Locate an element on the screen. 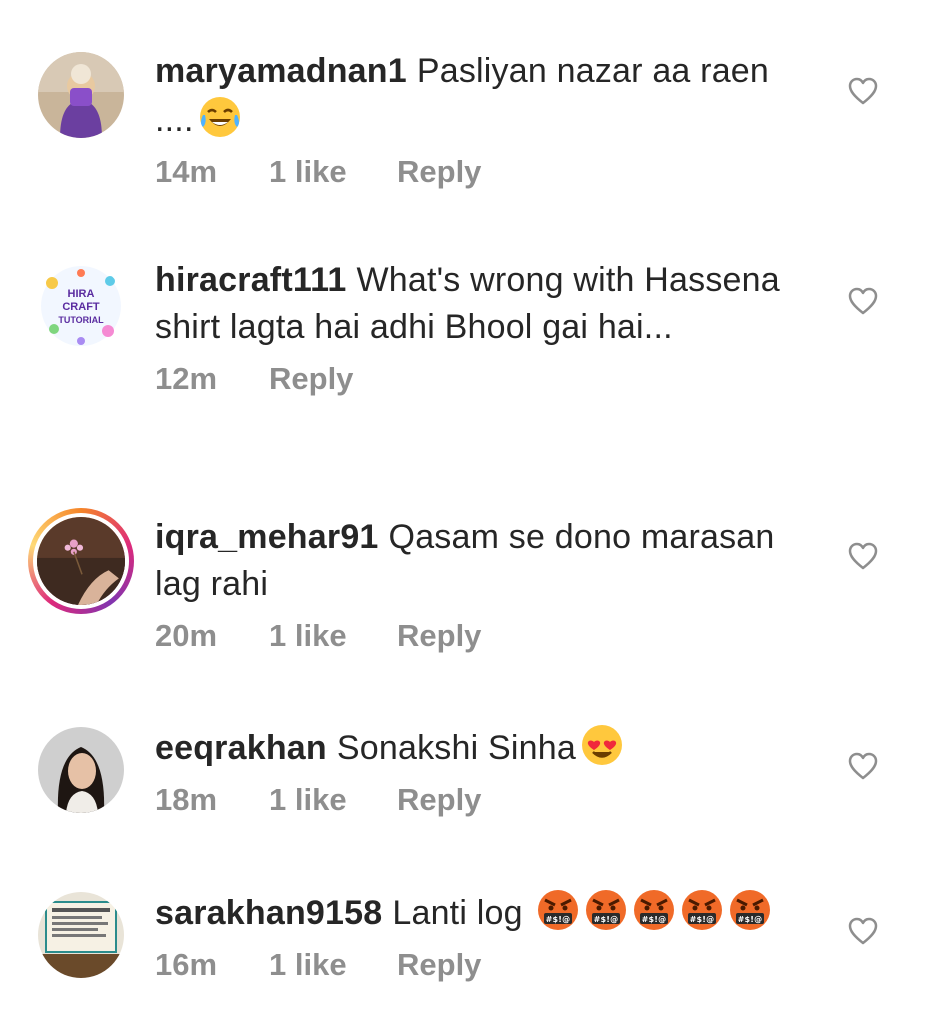 The image size is (930, 1024). tears-of-joy-emoji-icon is located at coordinates (220, 117).